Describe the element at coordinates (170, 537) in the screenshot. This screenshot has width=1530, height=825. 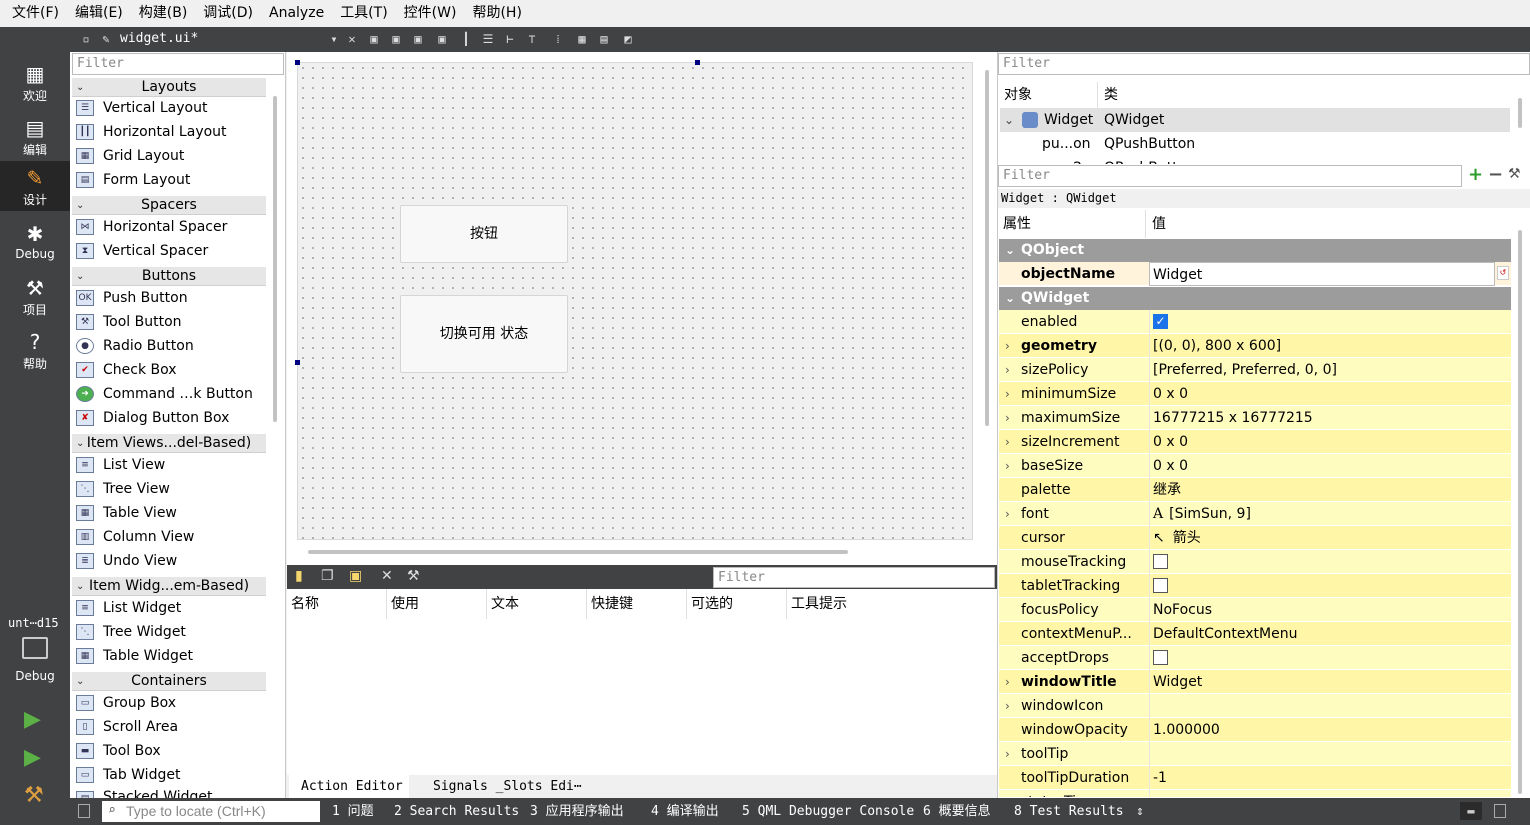
I see `widget-column-view: ▥ Column View` at that location.